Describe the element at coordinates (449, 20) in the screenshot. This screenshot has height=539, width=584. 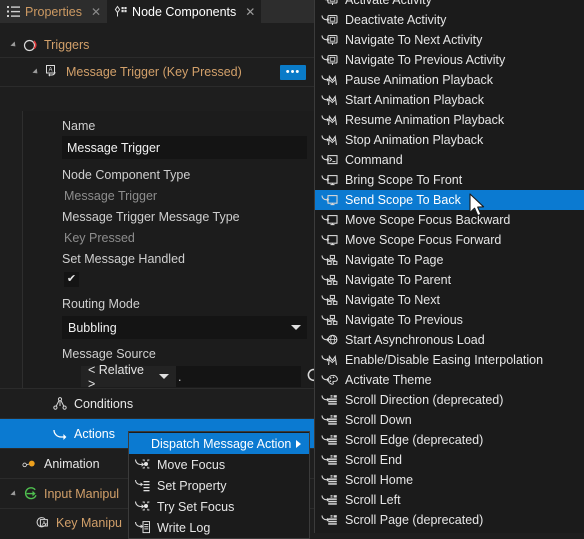
I see `action-list-item: Deactivate Activity` at that location.